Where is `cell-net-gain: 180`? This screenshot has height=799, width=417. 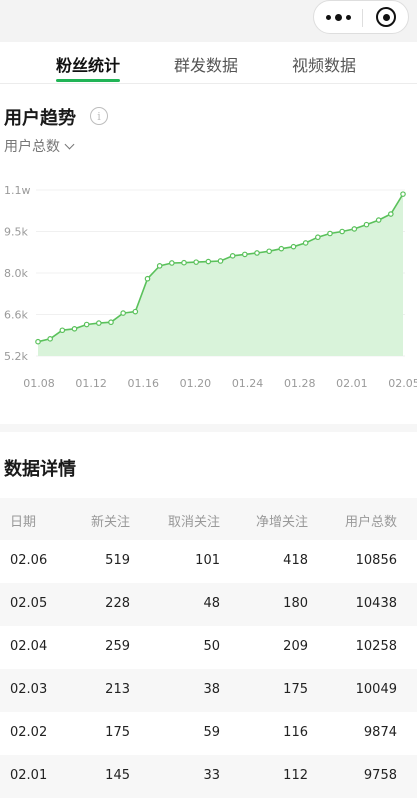 cell-net-gain: 180 is located at coordinates (295, 603).